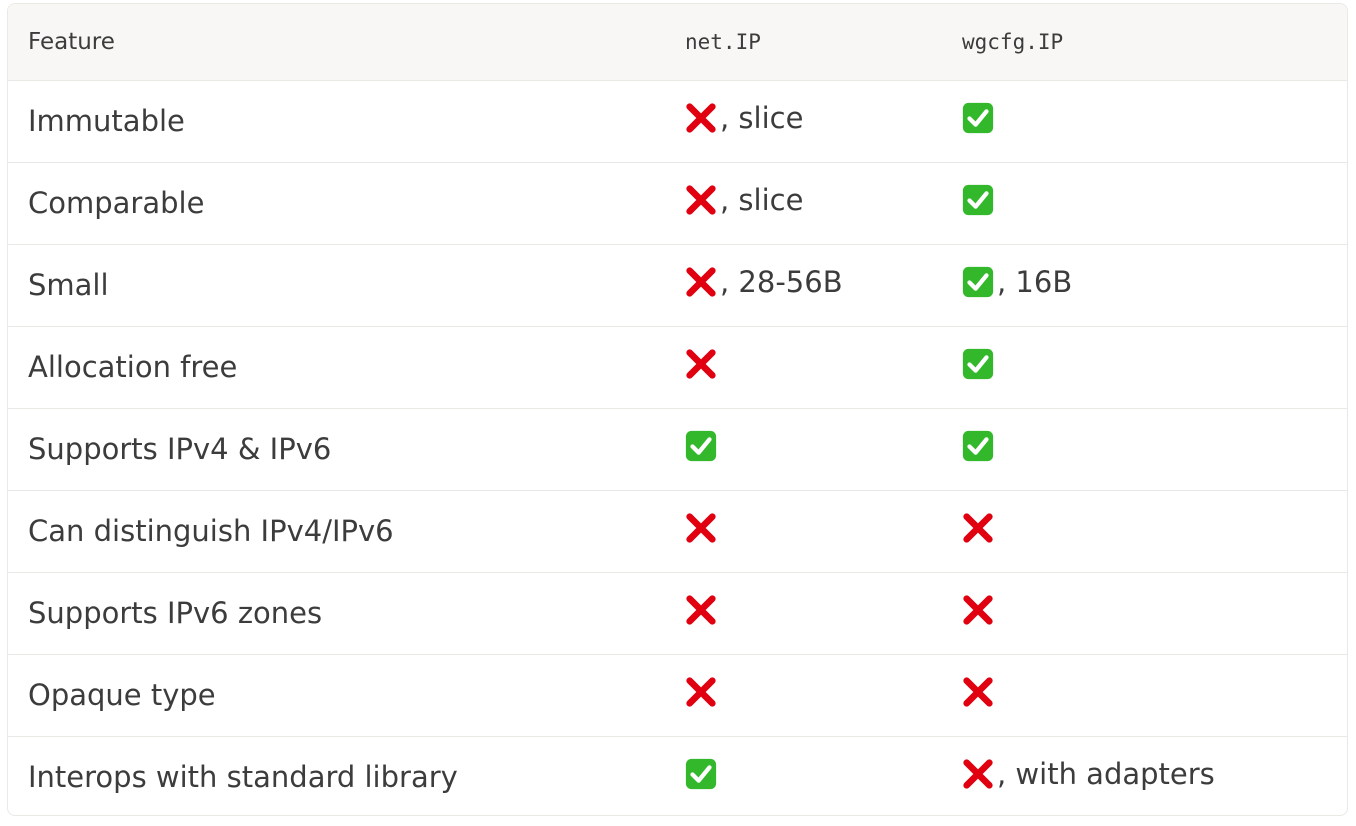 The image size is (1356, 826). Describe the element at coordinates (180, 449) in the screenshot. I see `feature-label: Supports IPv4 & IPv6` at that location.